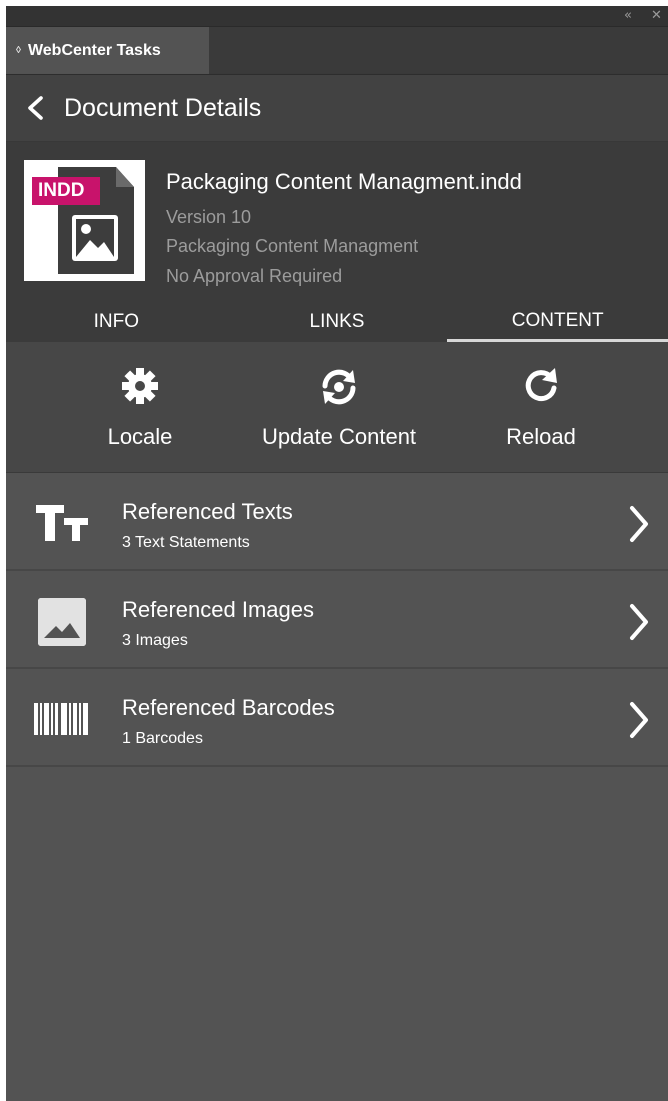 The width and height of the screenshot is (668, 1101). I want to click on window-bar: « ✕, so click(337, 16).